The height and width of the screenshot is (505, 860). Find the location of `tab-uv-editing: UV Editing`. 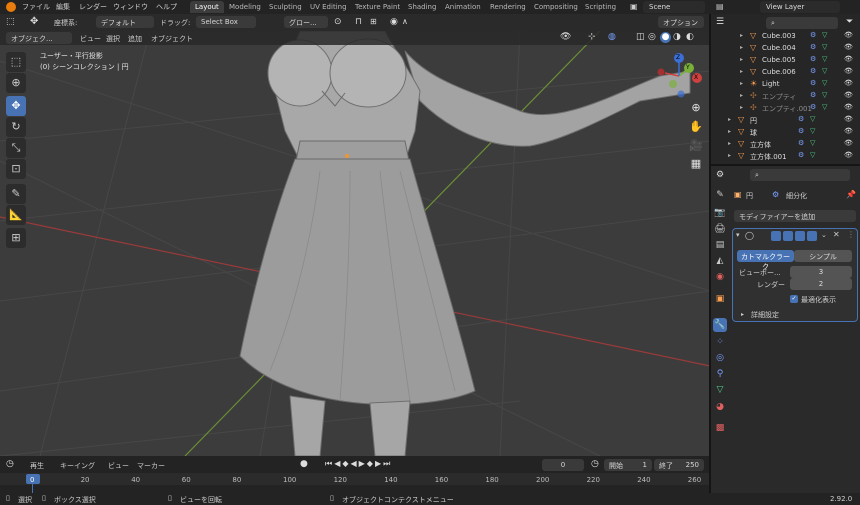

tab-uv-editing: UV Editing is located at coordinates (328, 7).